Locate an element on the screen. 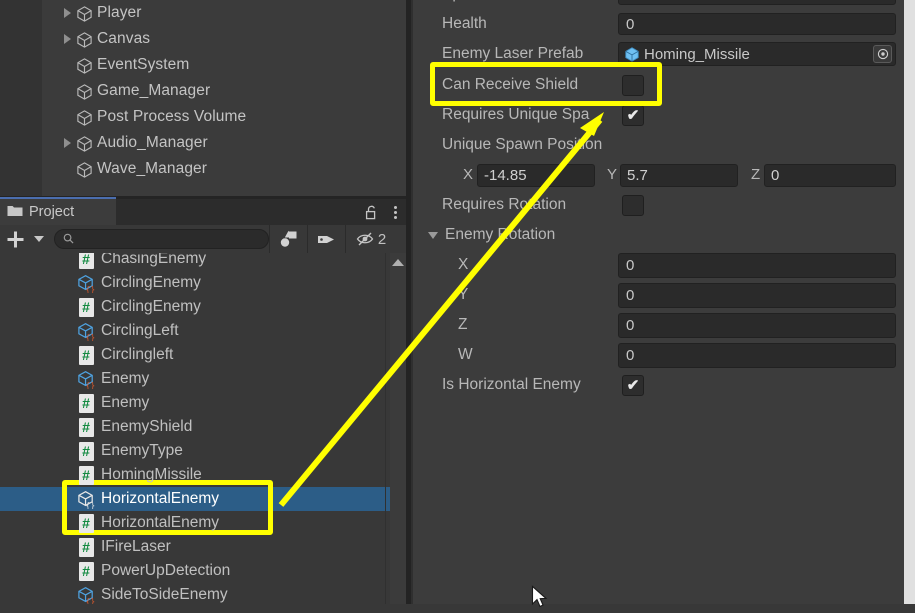 The image size is (915, 613). search-input is located at coordinates (167, 239).